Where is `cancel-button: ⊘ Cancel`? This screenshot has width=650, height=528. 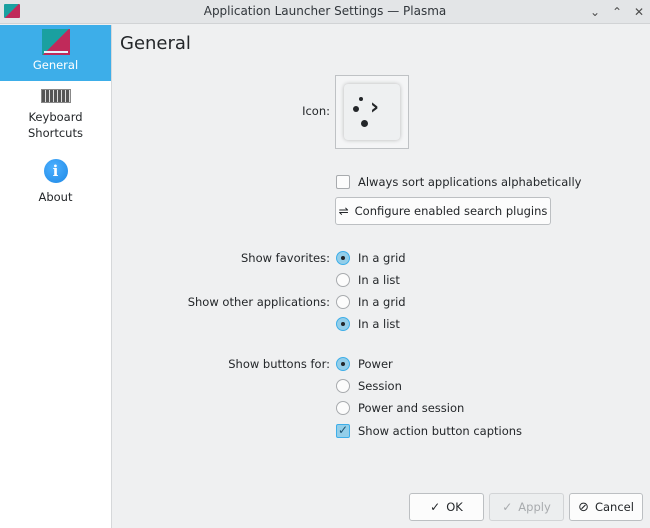 cancel-button: ⊘ Cancel is located at coordinates (606, 507).